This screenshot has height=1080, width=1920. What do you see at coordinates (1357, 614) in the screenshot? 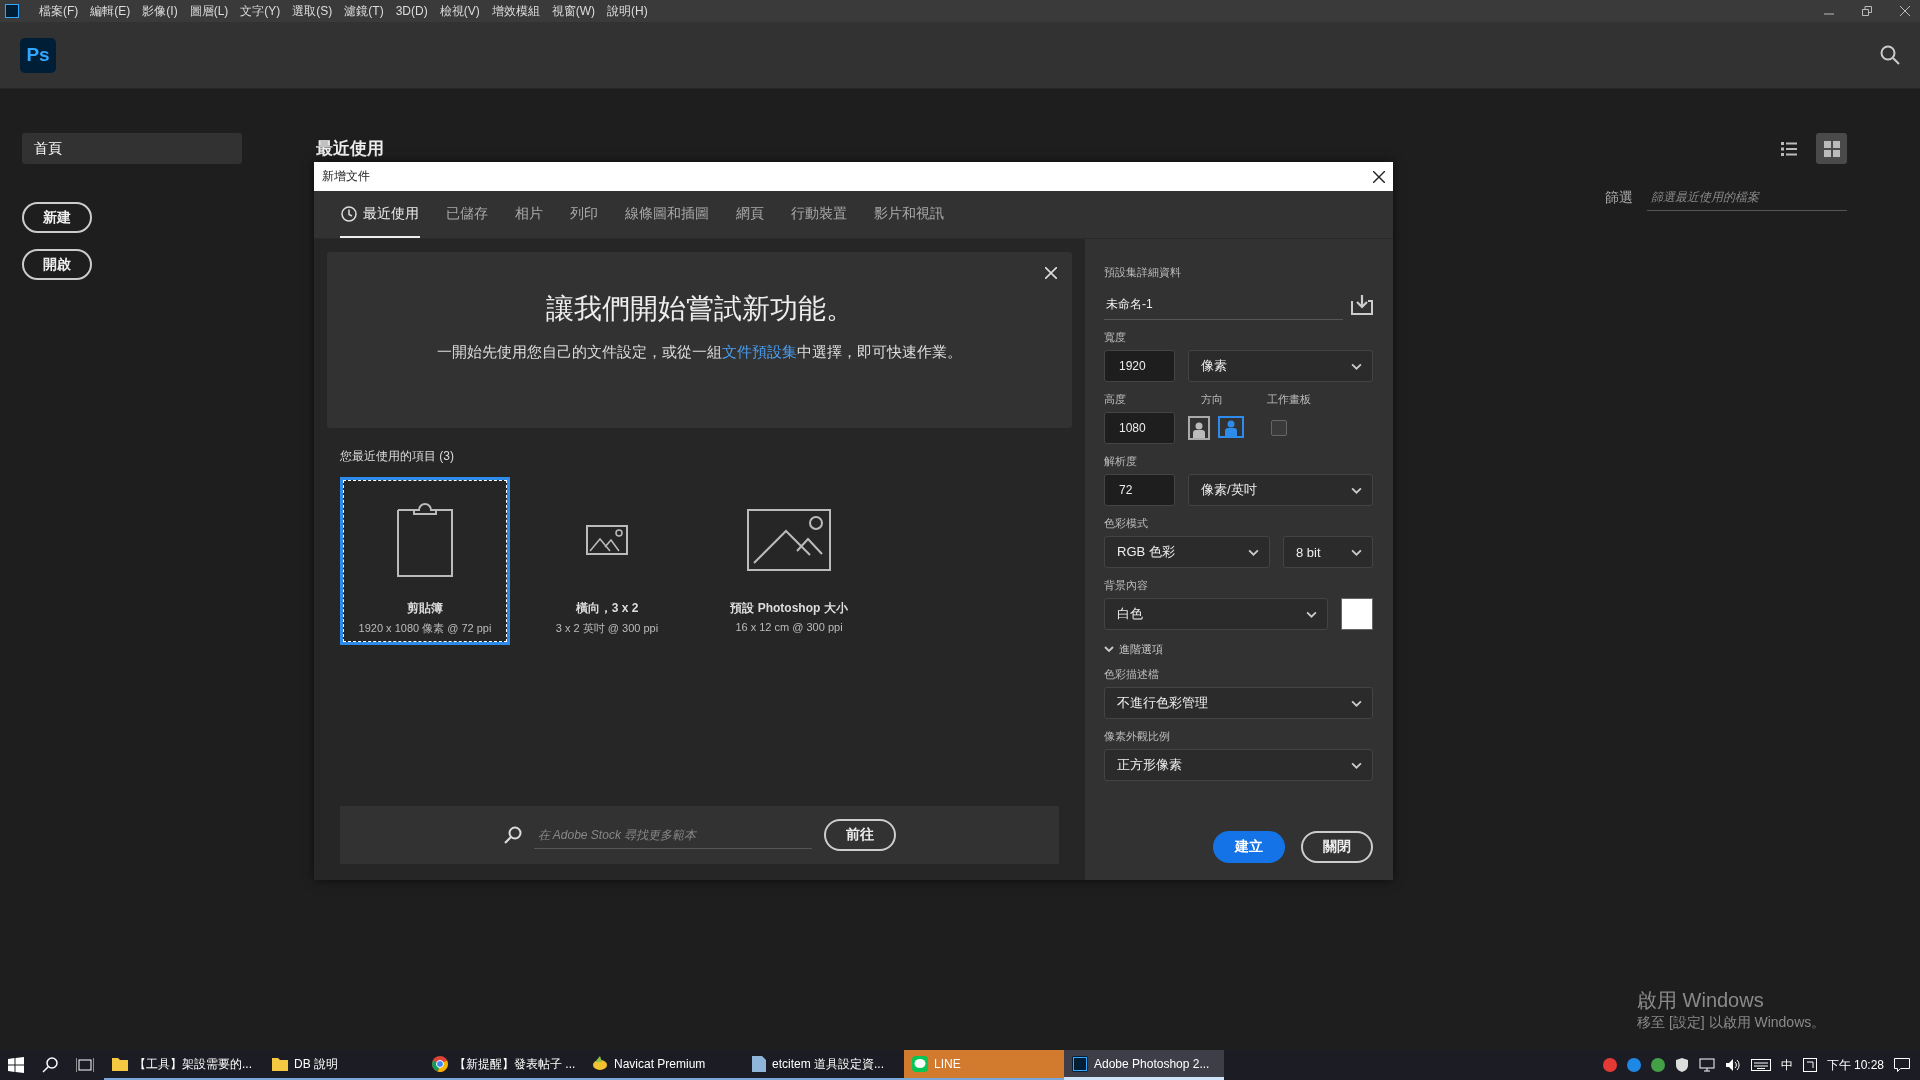
I see `color-swatch` at bounding box center [1357, 614].